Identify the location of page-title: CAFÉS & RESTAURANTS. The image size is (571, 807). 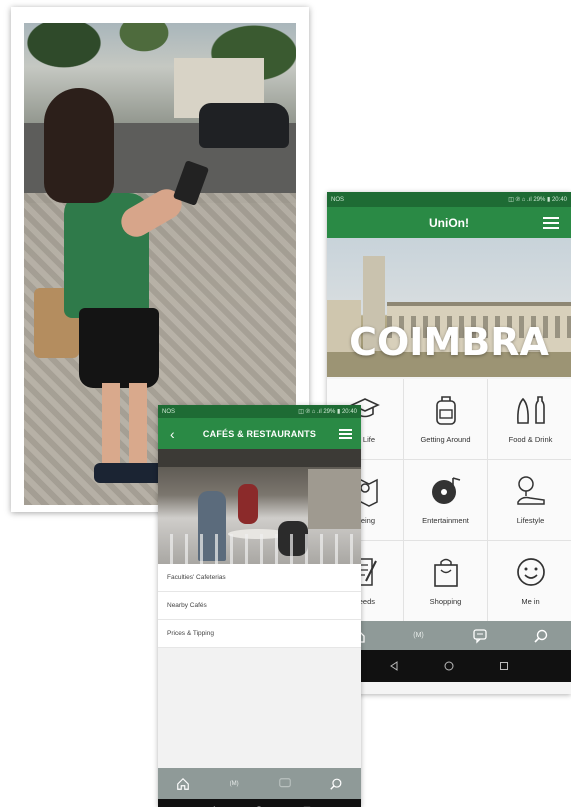
(259, 433).